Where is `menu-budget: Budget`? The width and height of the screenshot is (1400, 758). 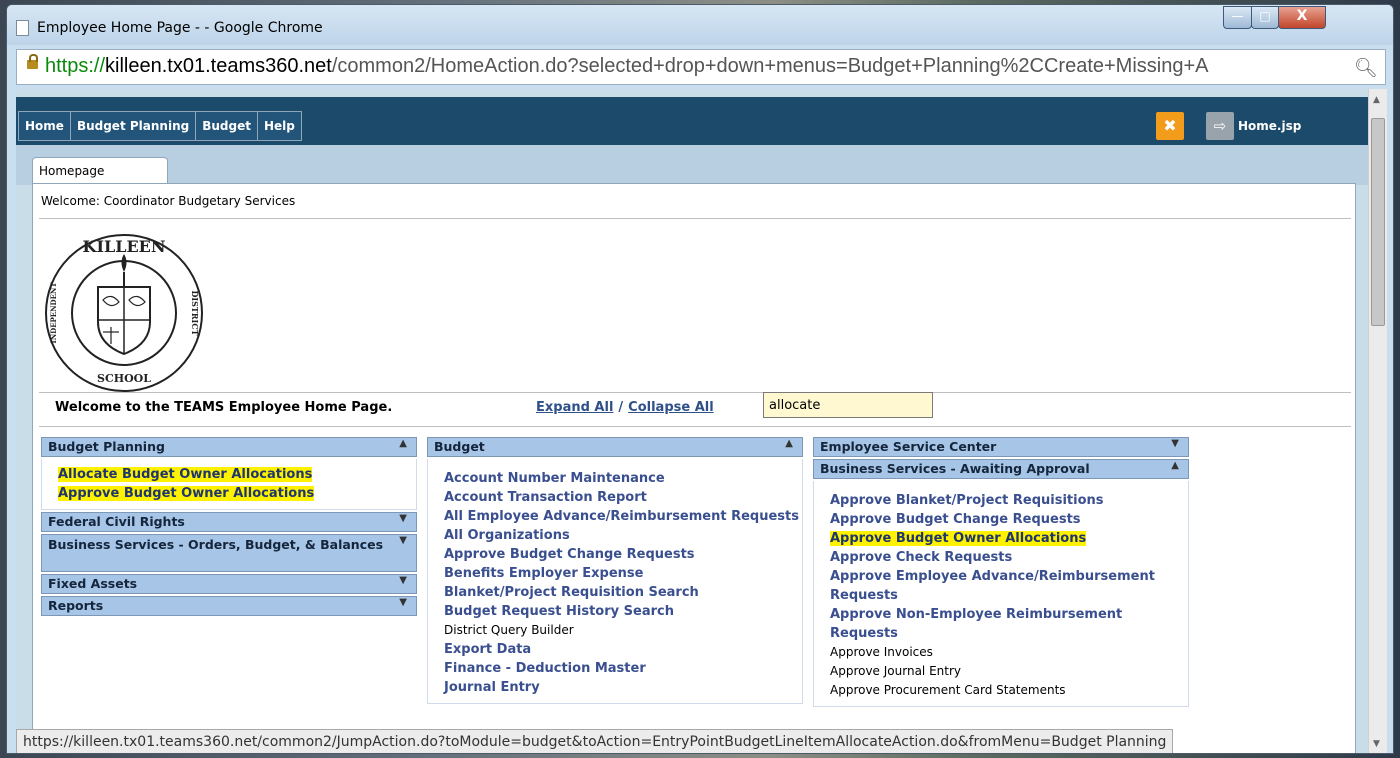
menu-budget: Budget is located at coordinates (226, 126).